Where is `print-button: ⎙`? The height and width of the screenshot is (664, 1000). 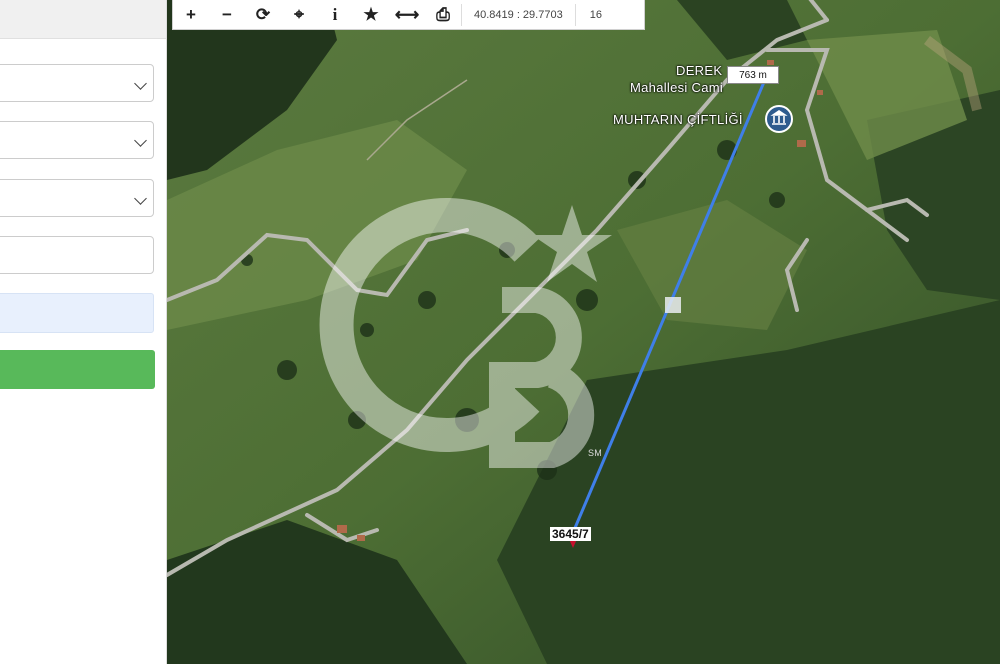 print-button: ⎙ is located at coordinates (443, 15).